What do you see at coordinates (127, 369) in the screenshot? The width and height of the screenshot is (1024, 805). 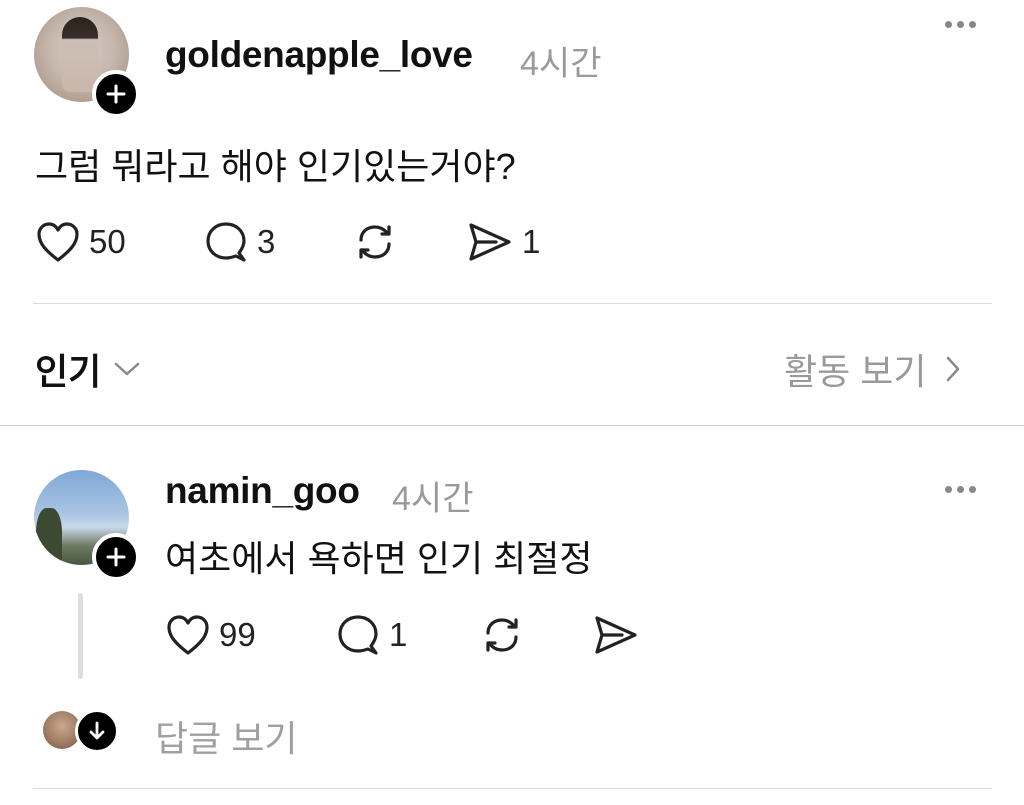 I see `chevron-down-icon` at bounding box center [127, 369].